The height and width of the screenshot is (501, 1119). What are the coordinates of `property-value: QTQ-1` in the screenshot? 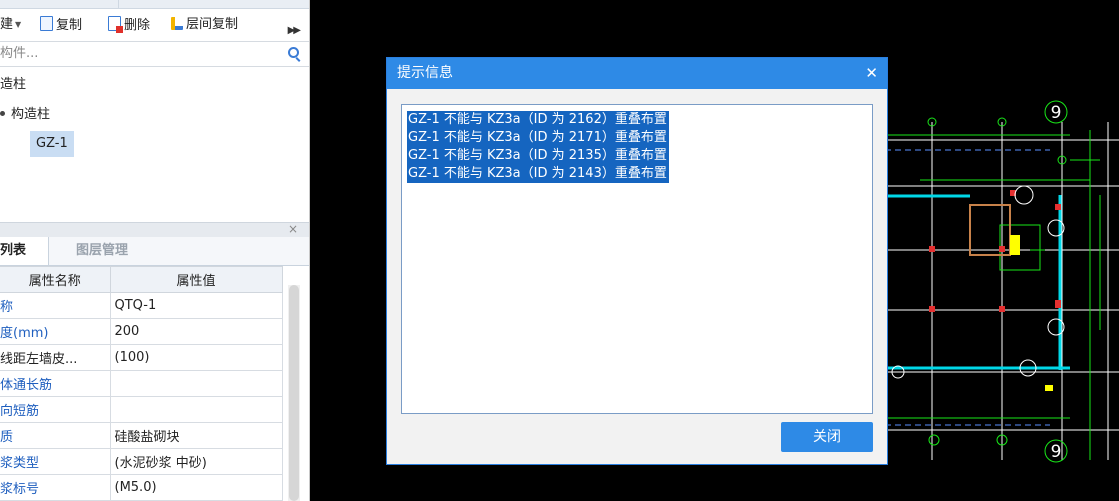 It's located at (196, 305).